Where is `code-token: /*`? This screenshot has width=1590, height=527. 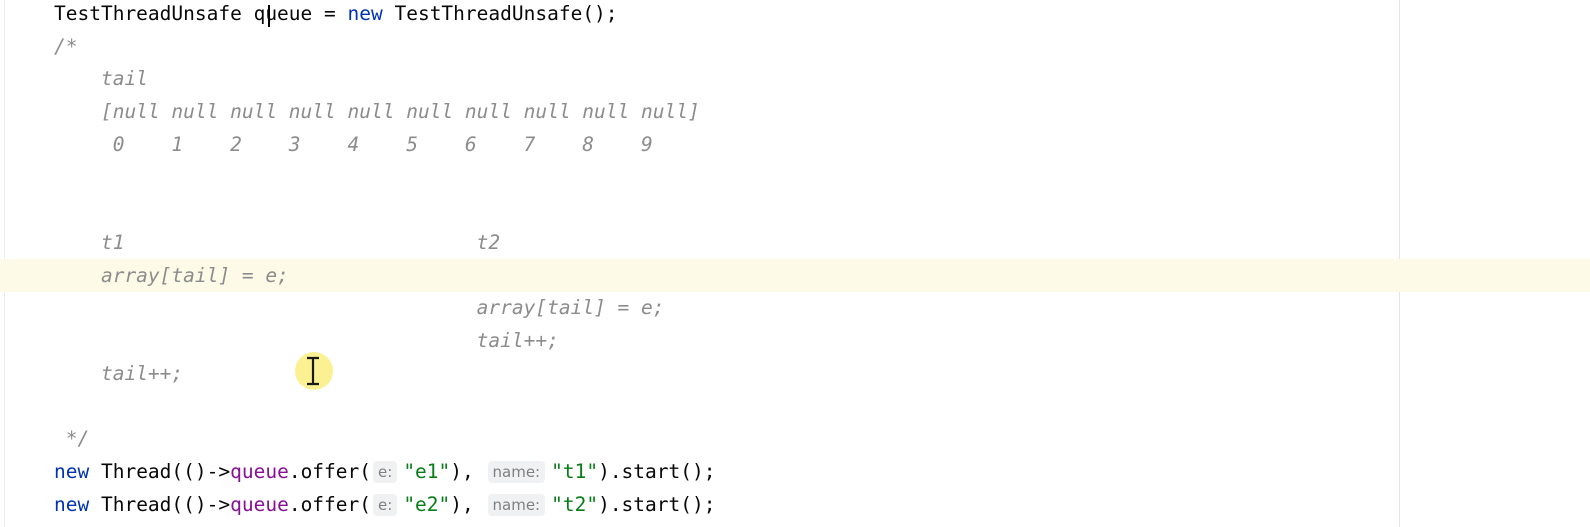
code-token: /* is located at coordinates (66, 46).